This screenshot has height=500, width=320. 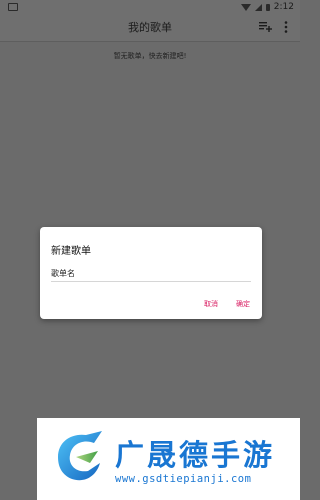 I want to click on playlist-add-icon, so click(x=265, y=27).